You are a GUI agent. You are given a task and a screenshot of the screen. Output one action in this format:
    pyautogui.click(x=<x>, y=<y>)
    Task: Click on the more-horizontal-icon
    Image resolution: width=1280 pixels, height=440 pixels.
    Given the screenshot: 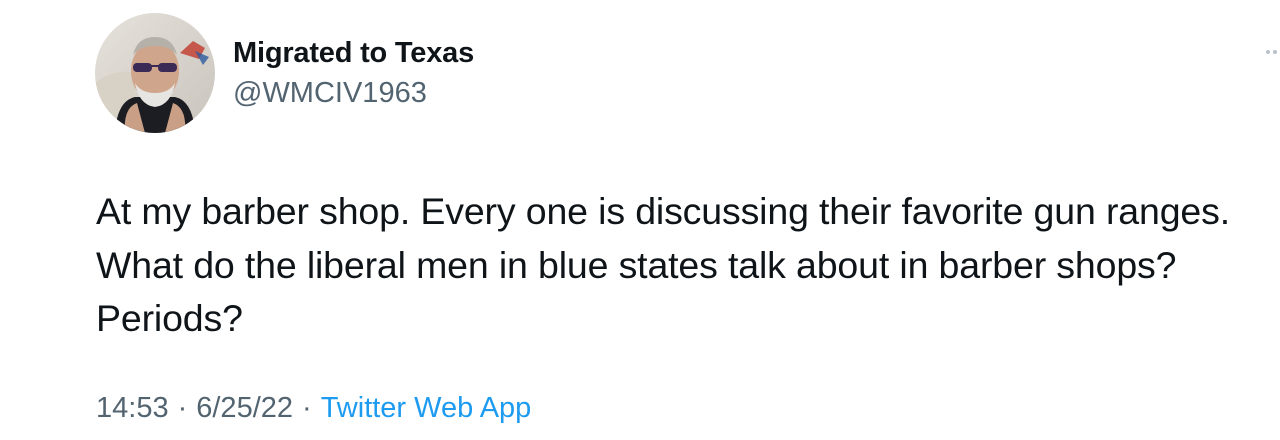 What is the action you would take?
    pyautogui.click(x=1273, y=52)
    